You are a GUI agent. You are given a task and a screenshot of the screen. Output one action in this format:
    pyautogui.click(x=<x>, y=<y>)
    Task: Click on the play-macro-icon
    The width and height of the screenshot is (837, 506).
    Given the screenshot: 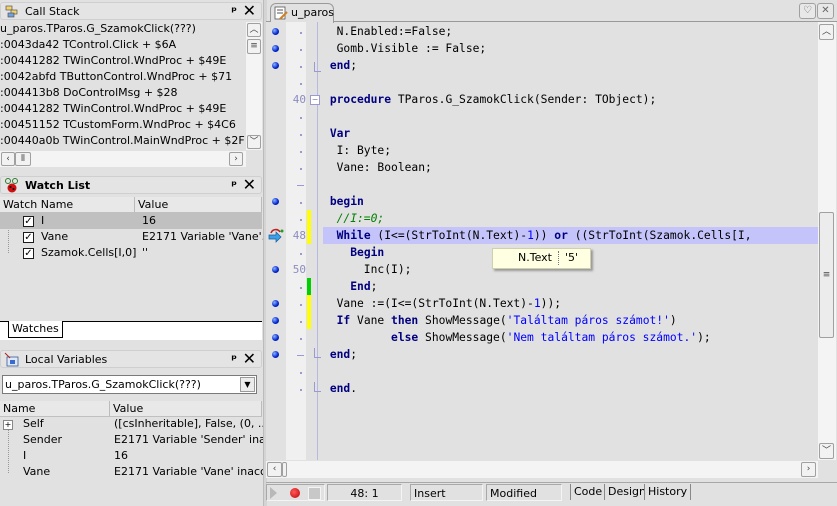 What is the action you would take?
    pyautogui.click(x=273, y=493)
    